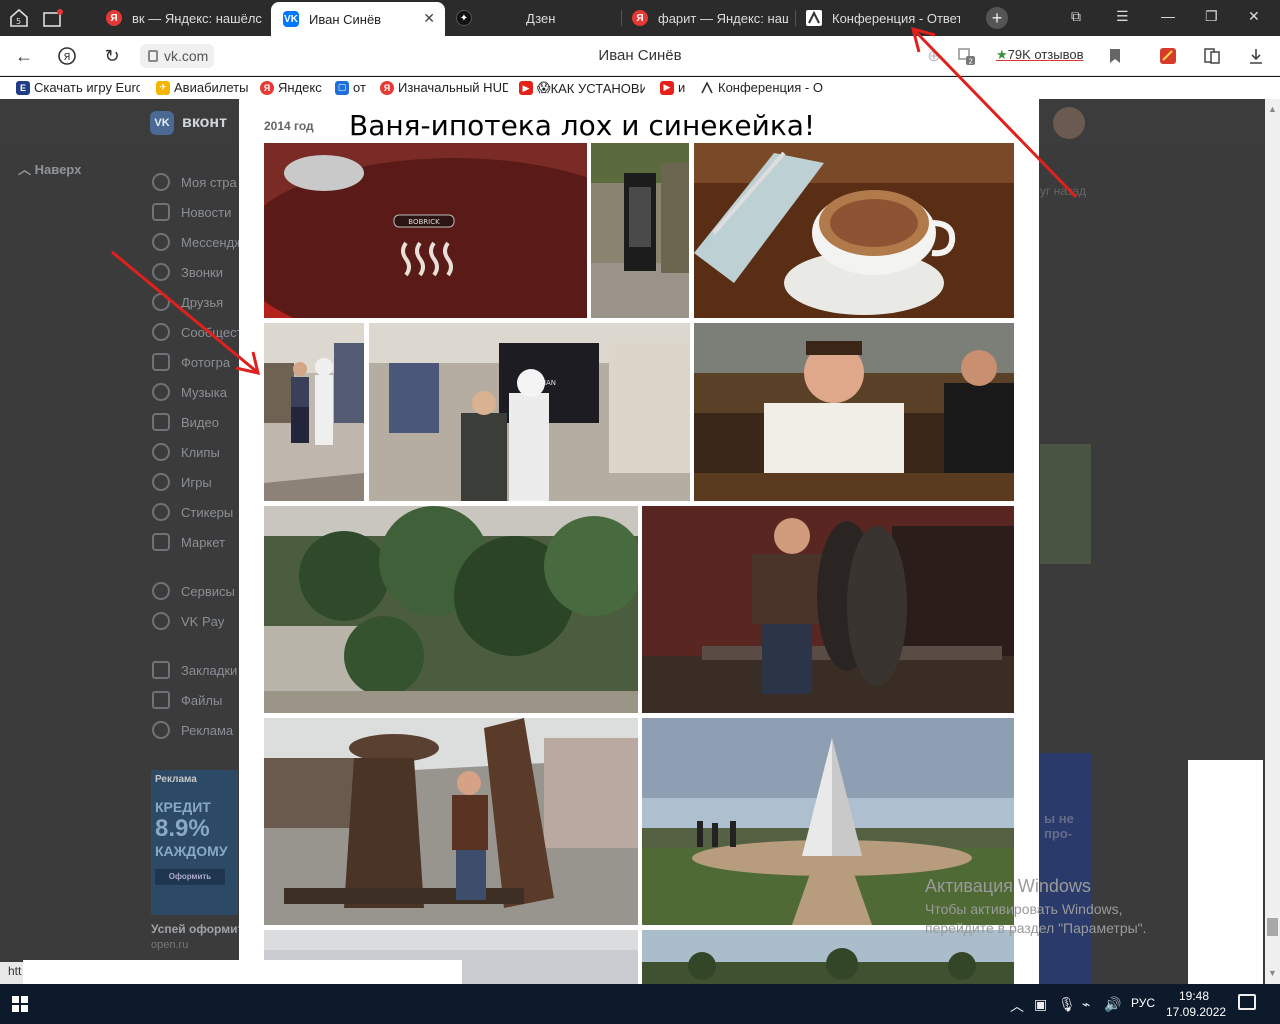 This screenshot has width=1280, height=1024. What do you see at coordinates (672, 87) in the screenshot?
I see `bookmark-youtube-i: ▶ и` at bounding box center [672, 87].